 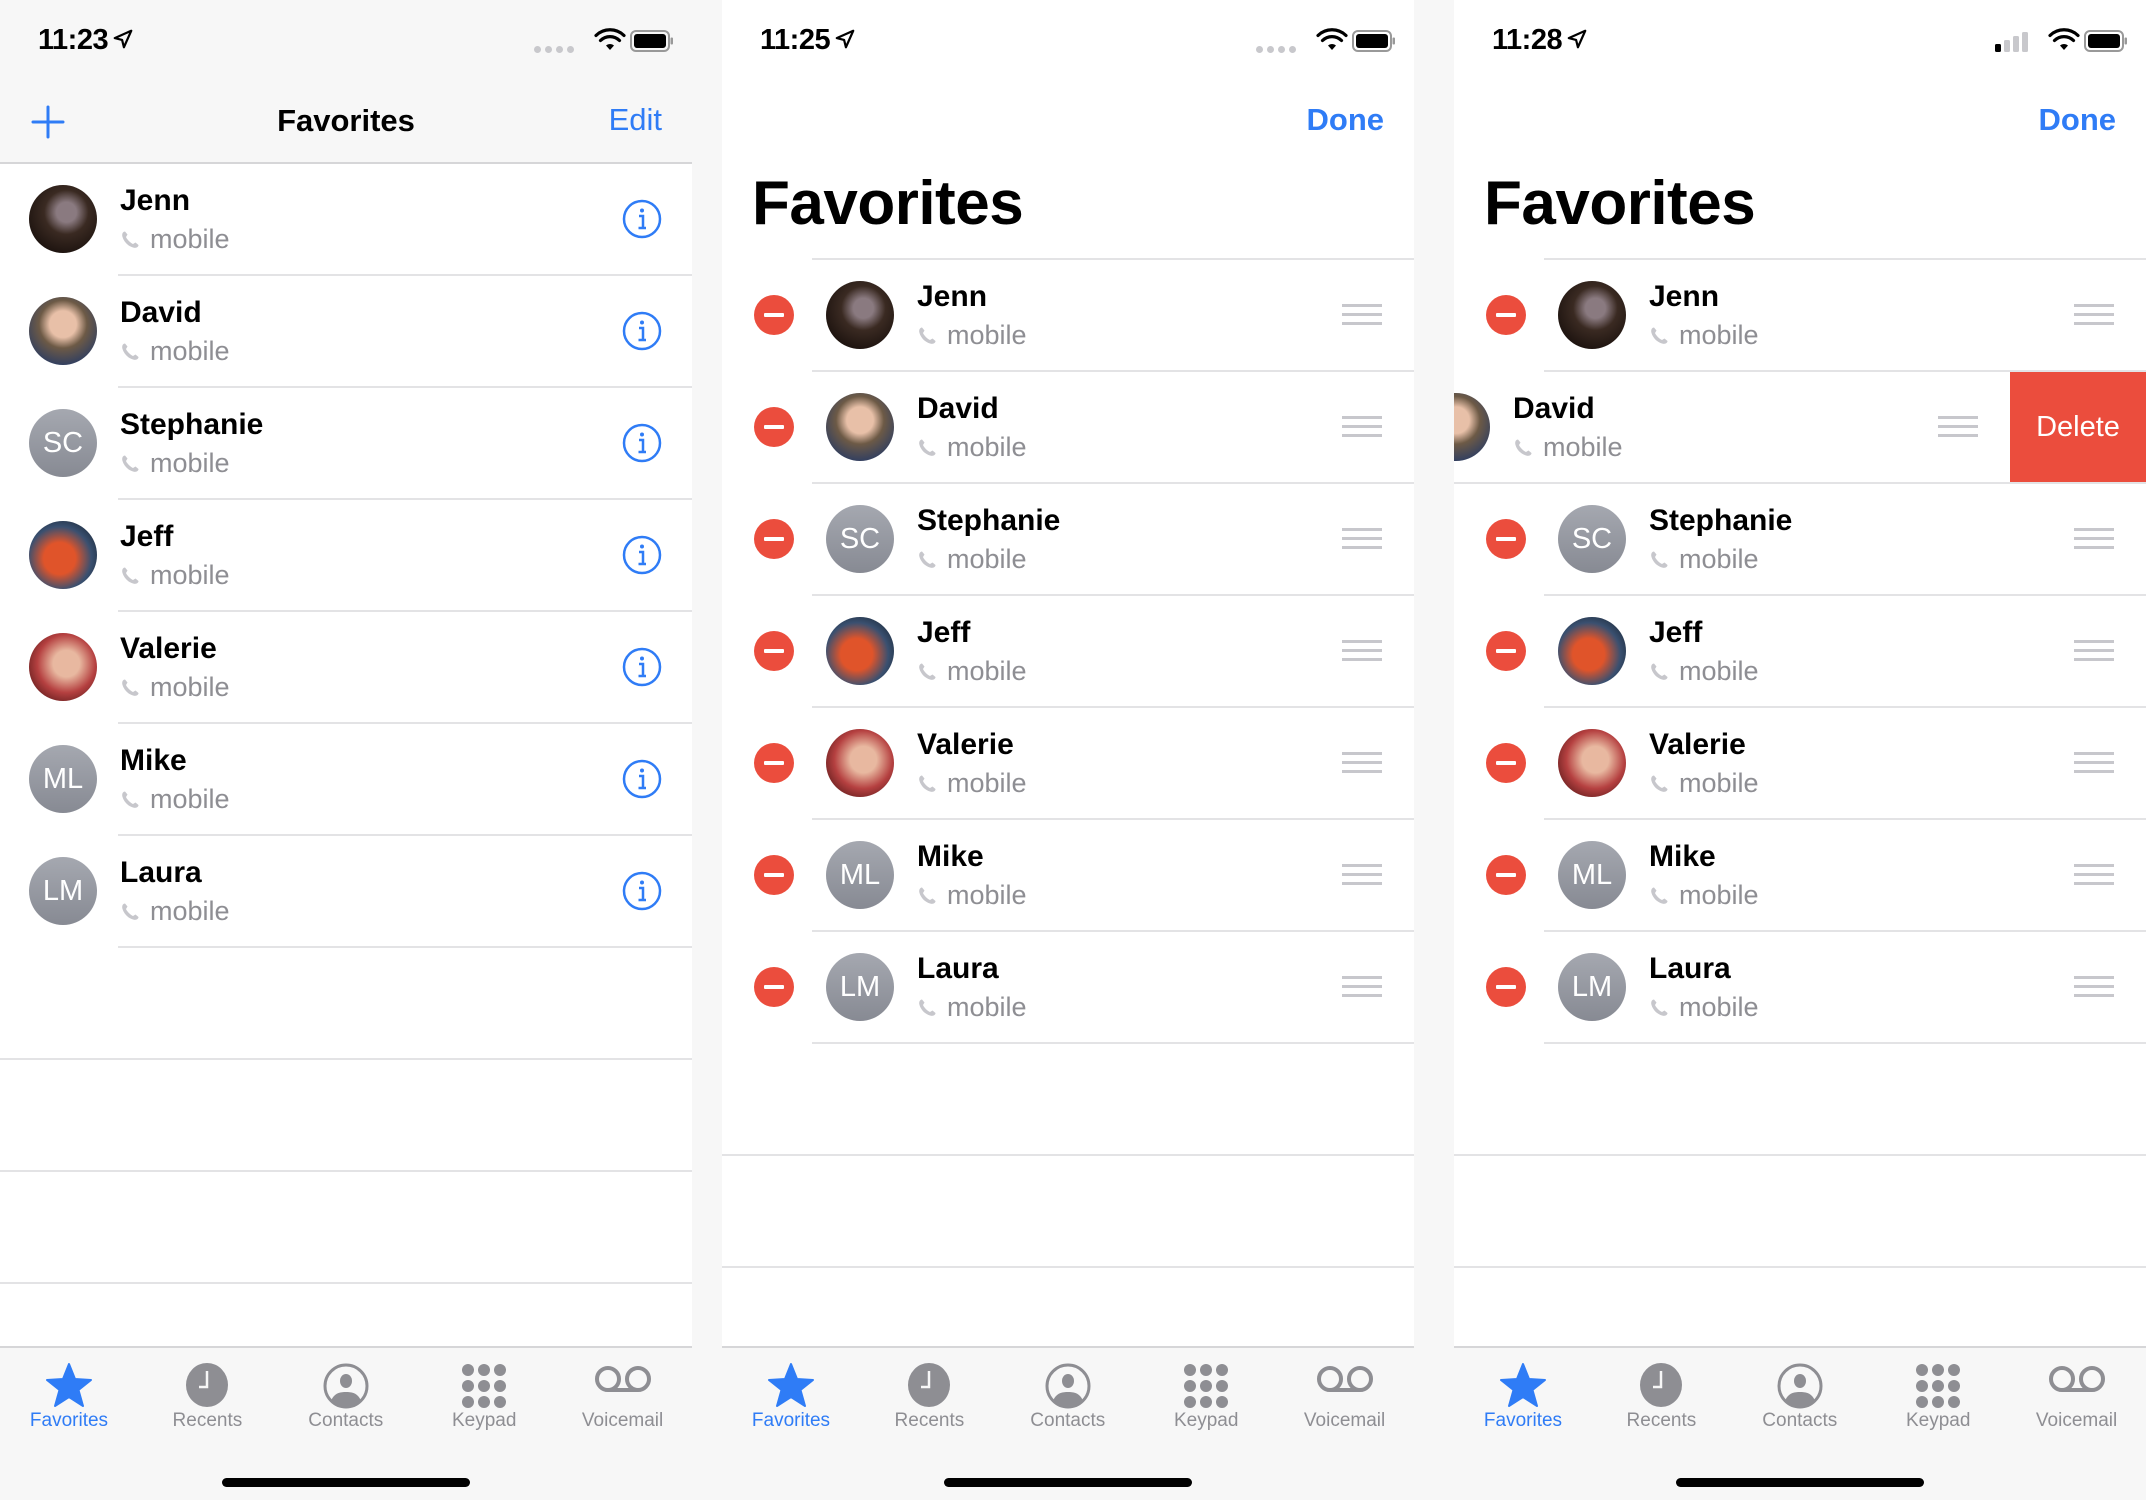 I want to click on tab-bar: Favorites Recents Contacts Keypad Voicemail, so click(x=346, y=1423).